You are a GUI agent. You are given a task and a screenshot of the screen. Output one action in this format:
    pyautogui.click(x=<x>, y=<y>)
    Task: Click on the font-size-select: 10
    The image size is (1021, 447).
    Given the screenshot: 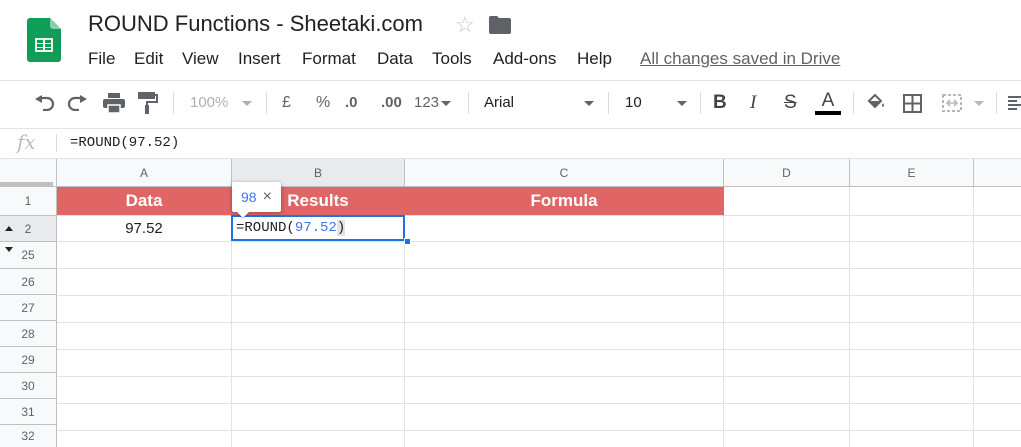 What is the action you would take?
    pyautogui.click(x=657, y=103)
    